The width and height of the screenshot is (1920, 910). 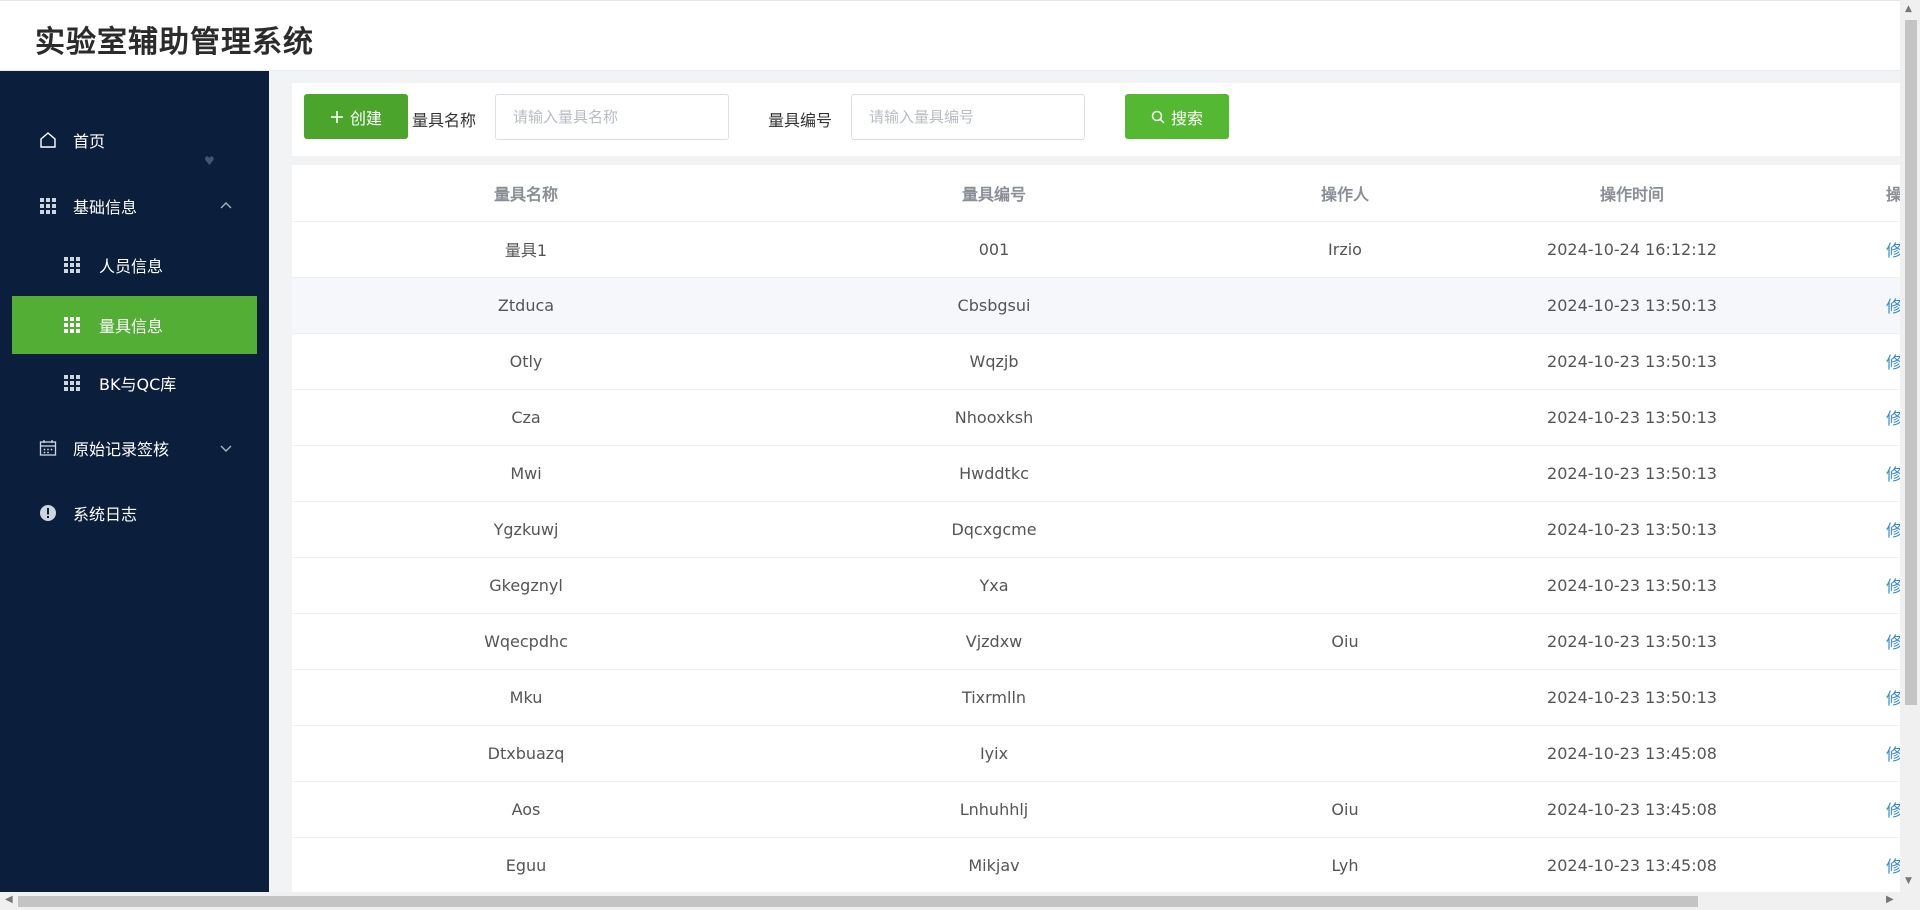 I want to click on table-header-row: 量具名称 量具编号 操作人 操作时间 操作, so click(x=1096, y=193).